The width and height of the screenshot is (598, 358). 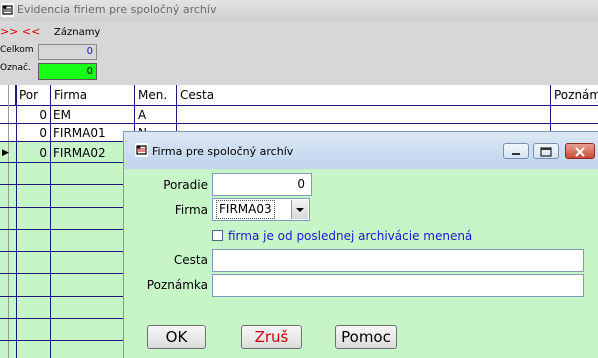 I want to click on changed-checkbox-label: firma je od poslednej archivácie menená, so click(x=350, y=236).